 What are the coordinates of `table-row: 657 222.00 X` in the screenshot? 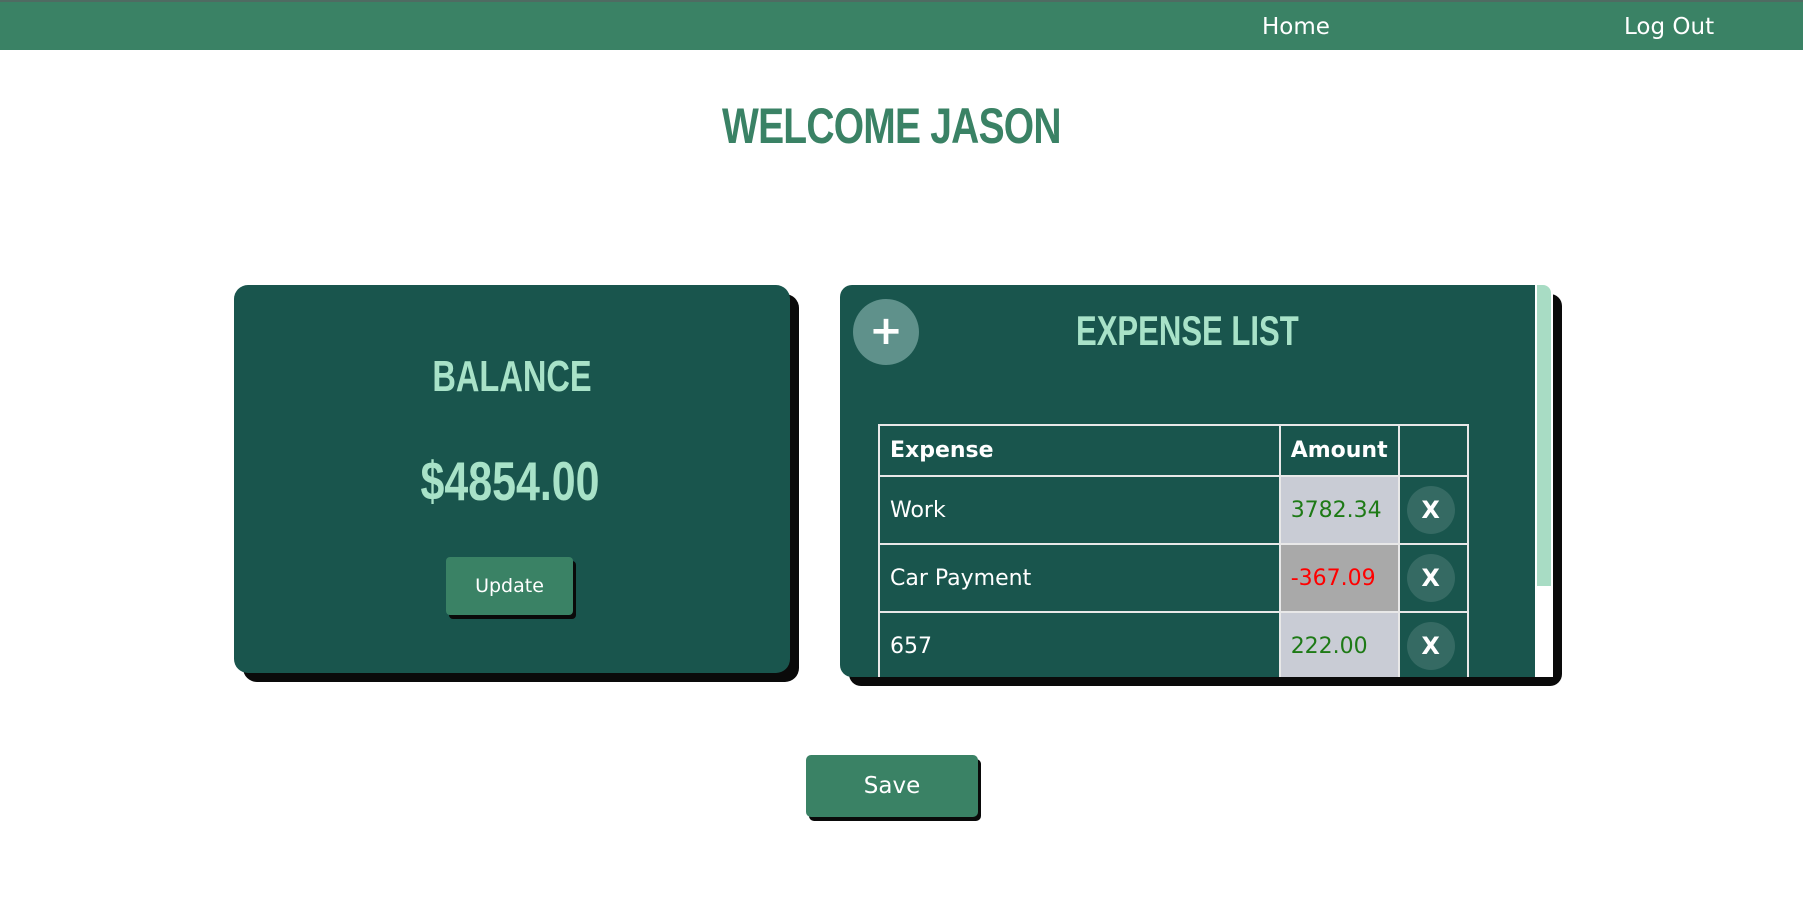 It's located at (1173, 644).